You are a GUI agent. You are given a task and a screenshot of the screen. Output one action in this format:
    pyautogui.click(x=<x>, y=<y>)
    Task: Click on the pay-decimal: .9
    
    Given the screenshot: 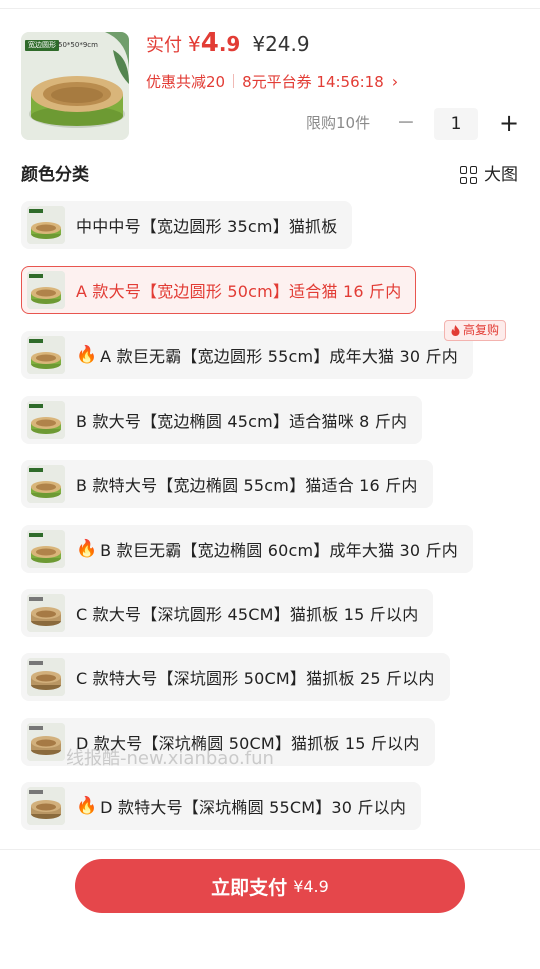 What is the action you would take?
    pyautogui.click(x=229, y=44)
    